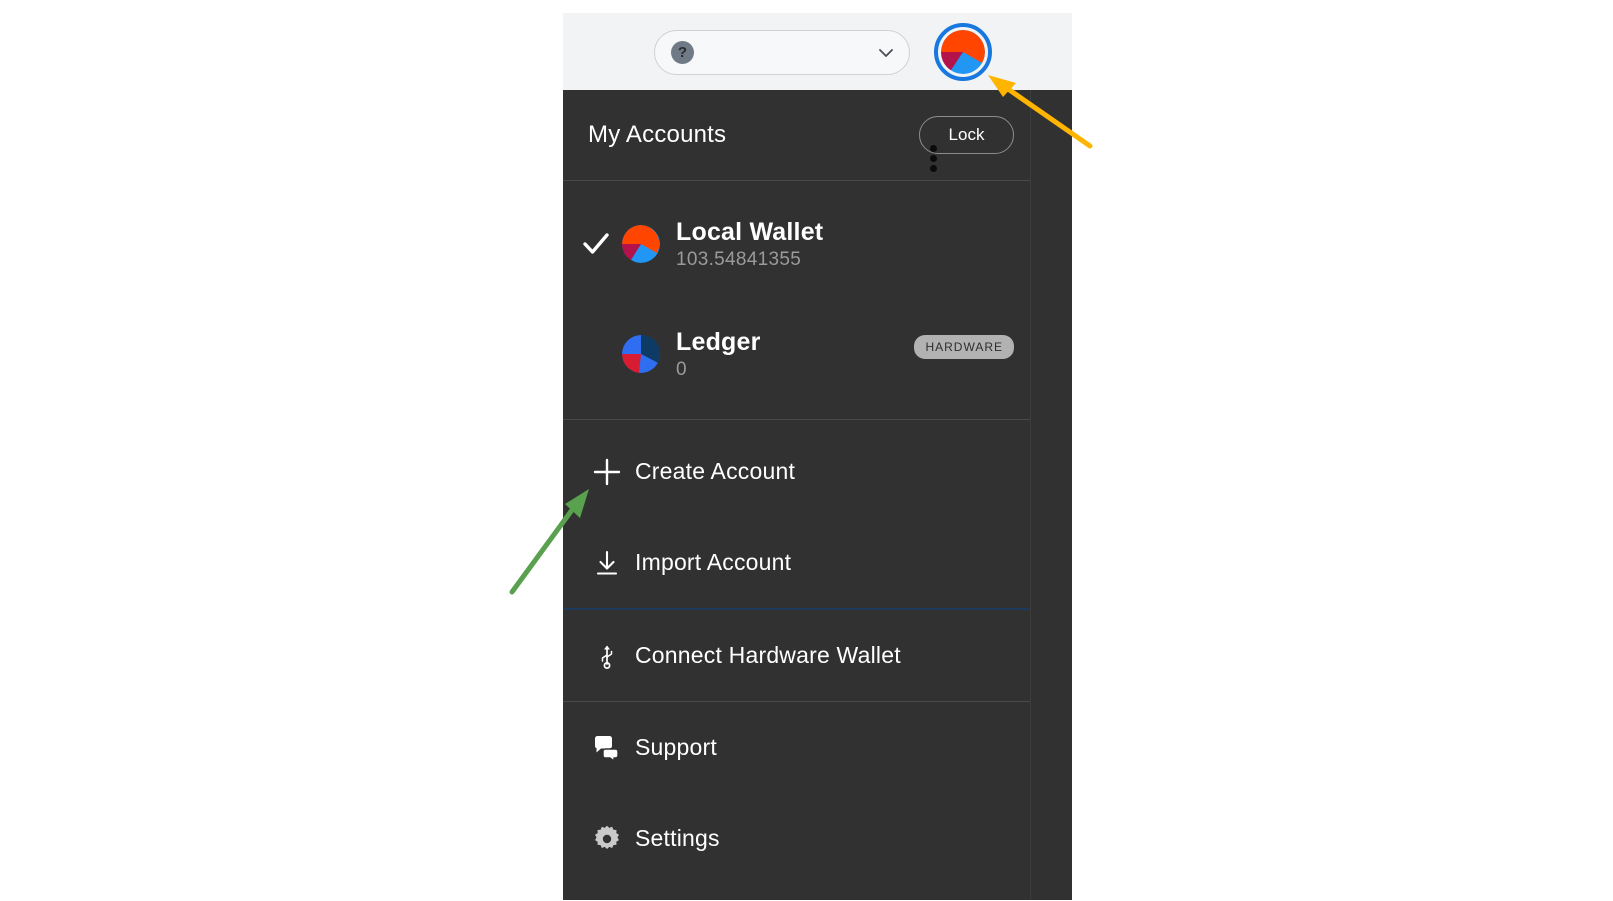 Image resolution: width=1613 pixels, height=901 pixels. I want to click on menu-item-label: Settings, so click(677, 838).